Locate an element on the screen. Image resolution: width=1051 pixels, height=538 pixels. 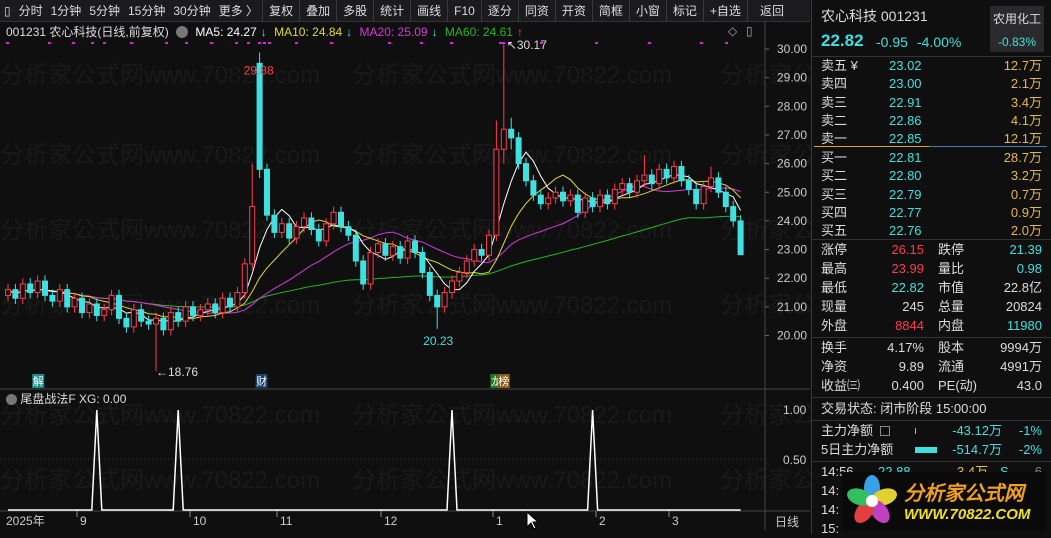
bid-row: 买四 22.77 0.9万 is located at coordinates (931, 213).